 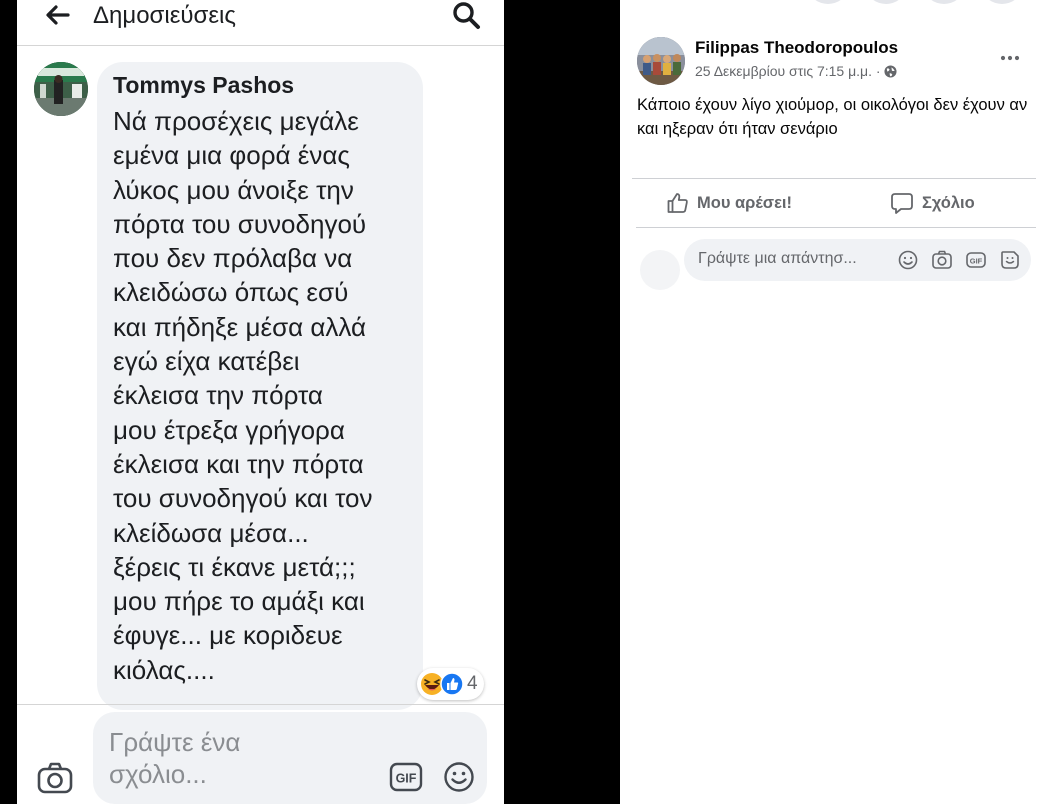 What do you see at coordinates (1010, 58) in the screenshot?
I see `more-options-icon` at bounding box center [1010, 58].